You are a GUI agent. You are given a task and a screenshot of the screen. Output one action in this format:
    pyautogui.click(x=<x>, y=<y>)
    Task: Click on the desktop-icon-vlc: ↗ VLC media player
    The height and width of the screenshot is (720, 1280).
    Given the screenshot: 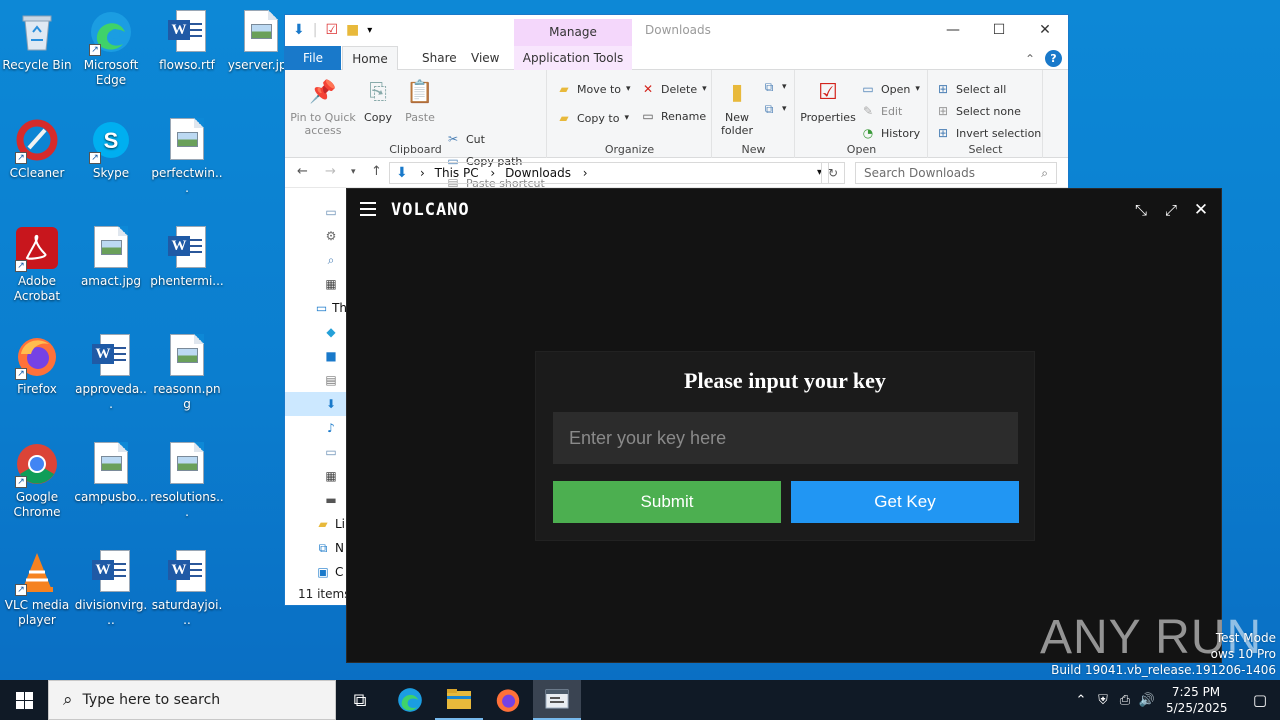 What is the action you would take?
    pyautogui.click(x=37, y=586)
    